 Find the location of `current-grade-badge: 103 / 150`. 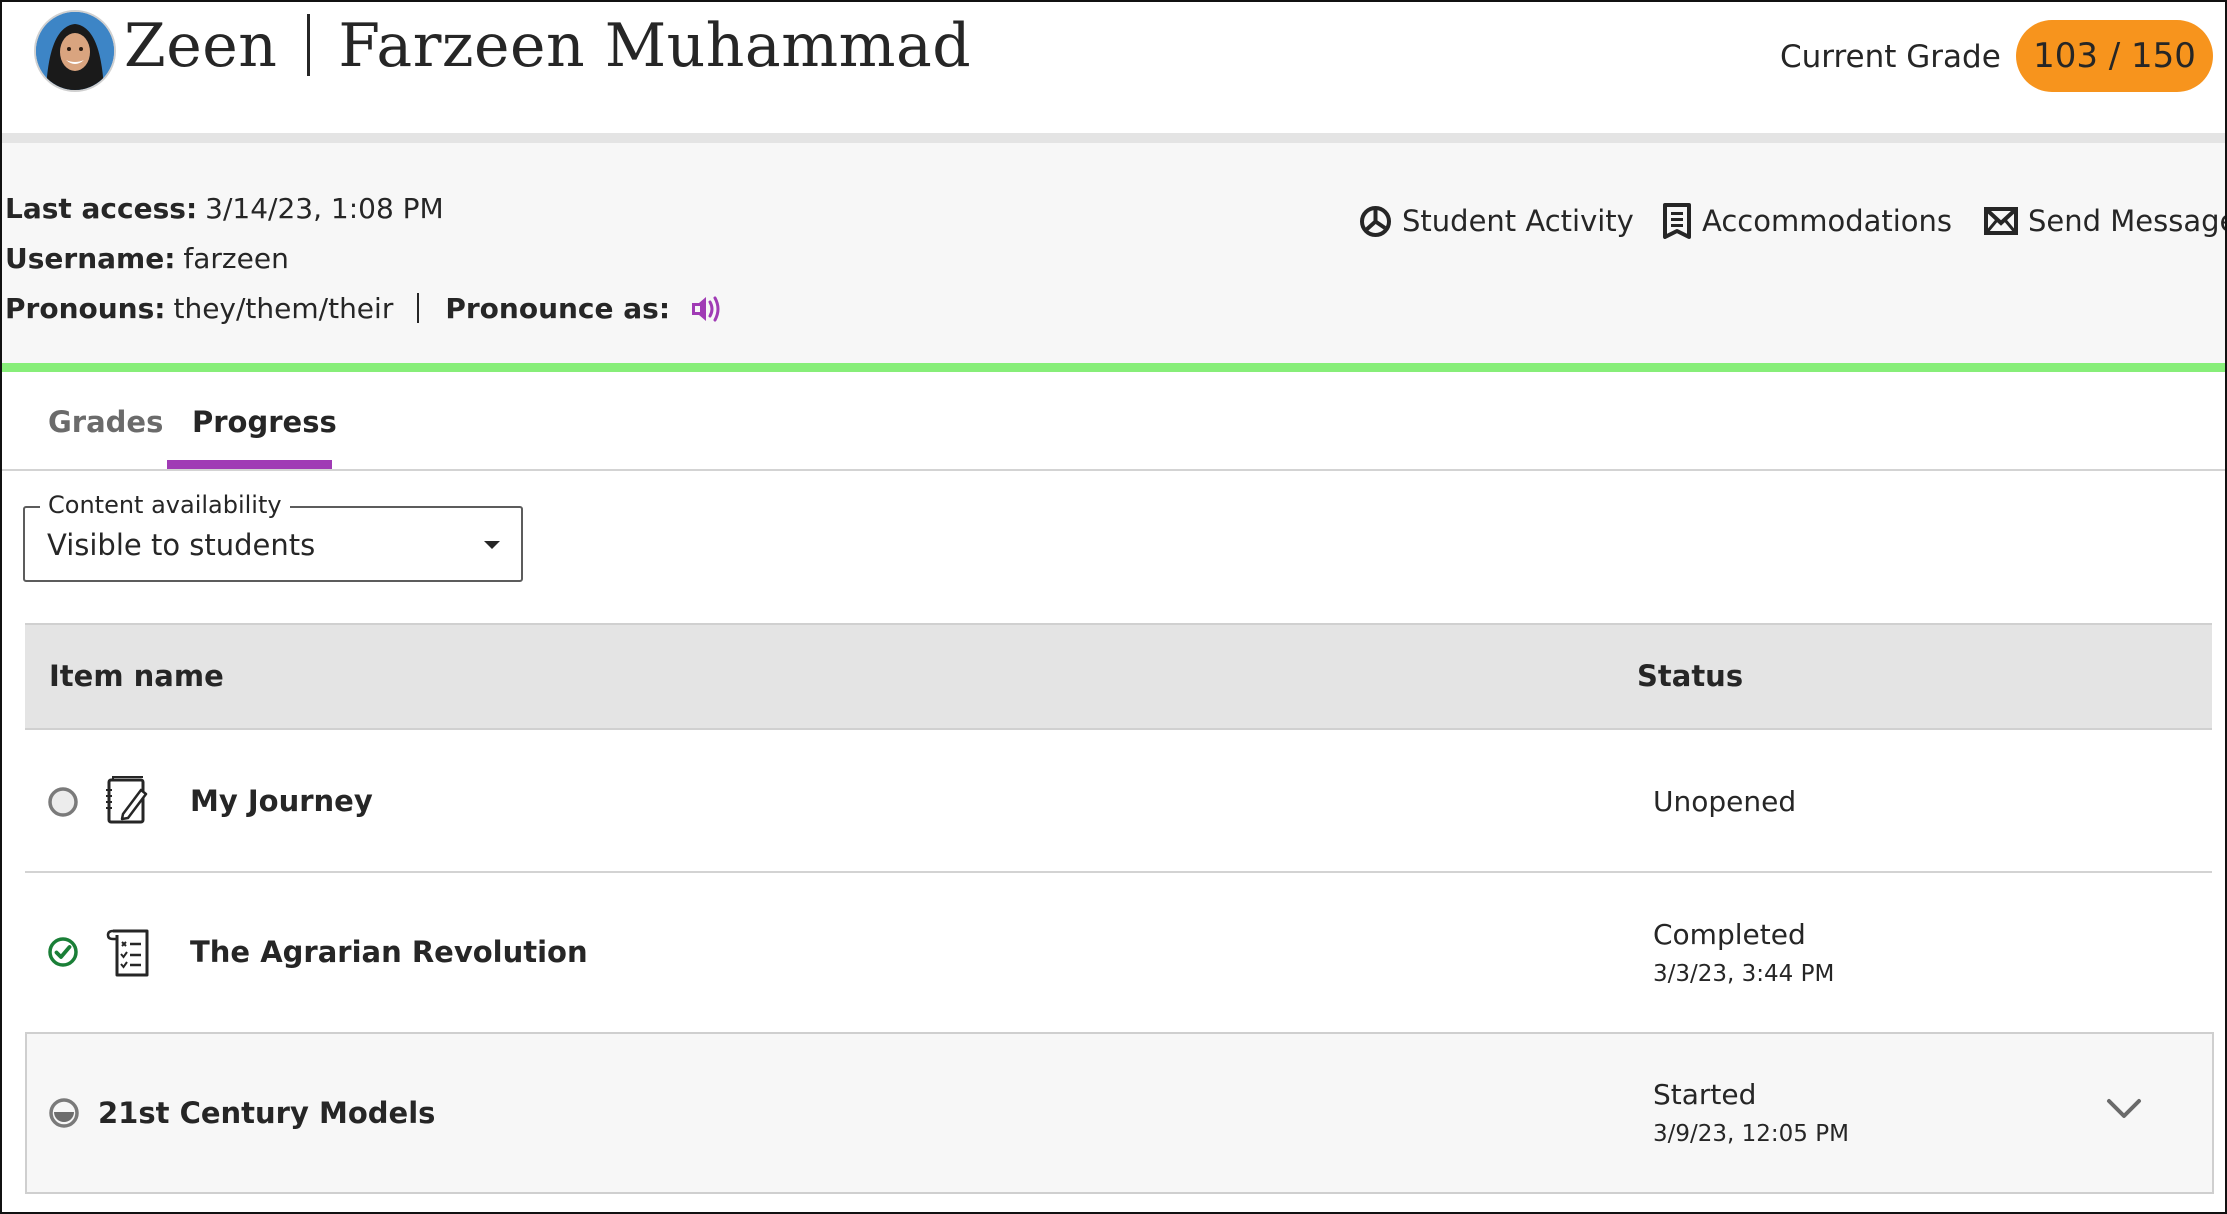

current-grade-badge: 103 / 150 is located at coordinates (2114, 56).